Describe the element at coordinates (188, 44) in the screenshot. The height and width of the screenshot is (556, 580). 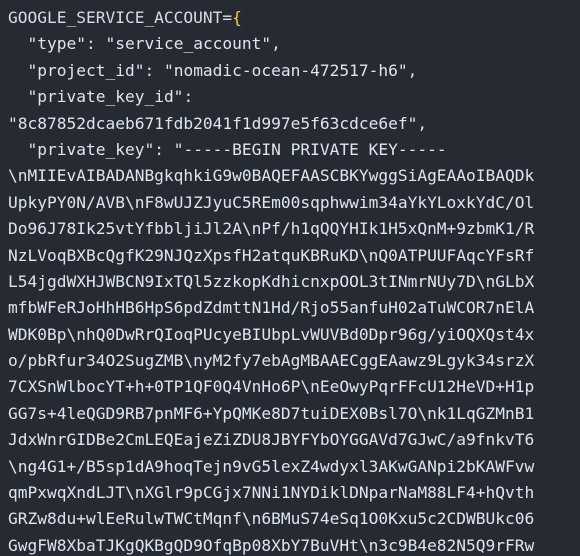
I see `code-token: "service_account"` at that location.